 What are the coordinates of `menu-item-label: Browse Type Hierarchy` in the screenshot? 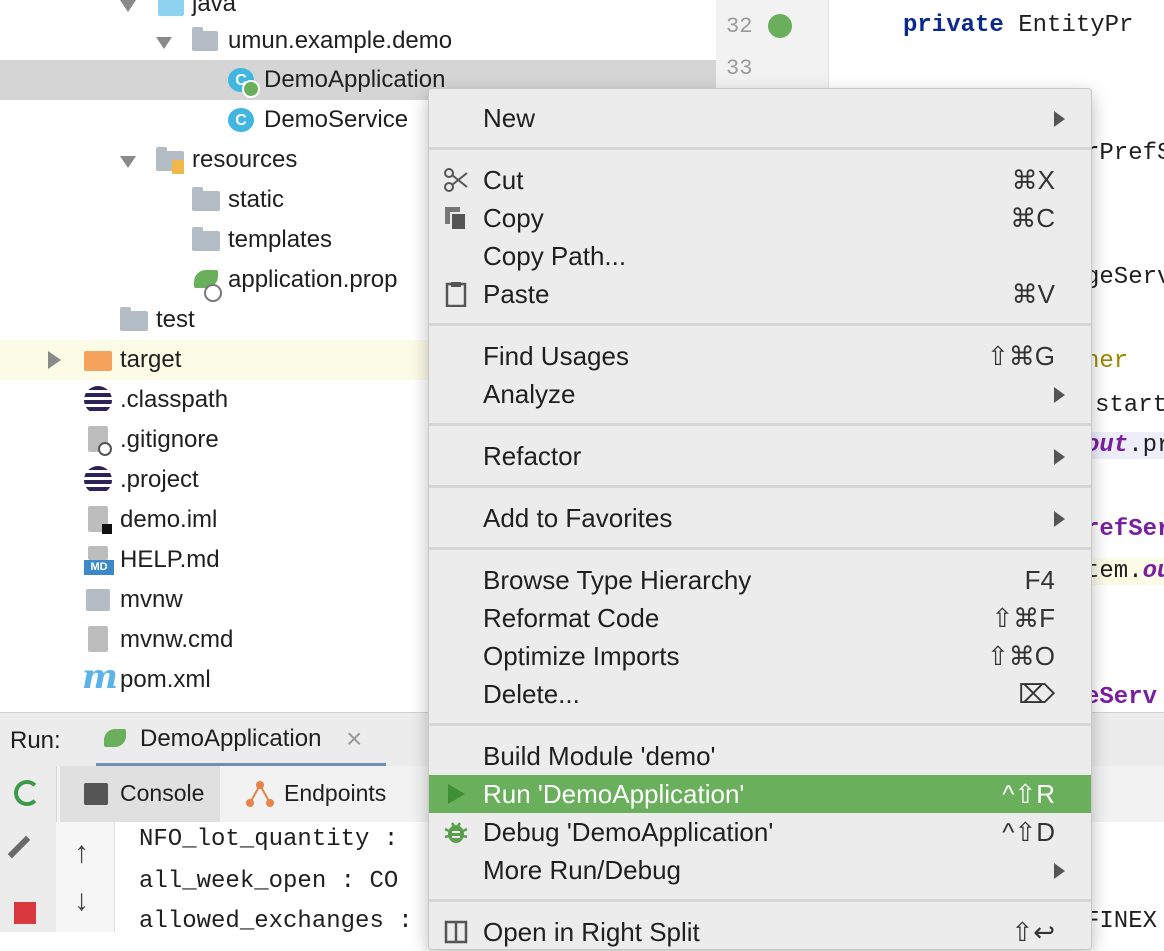 It's located at (617, 580).